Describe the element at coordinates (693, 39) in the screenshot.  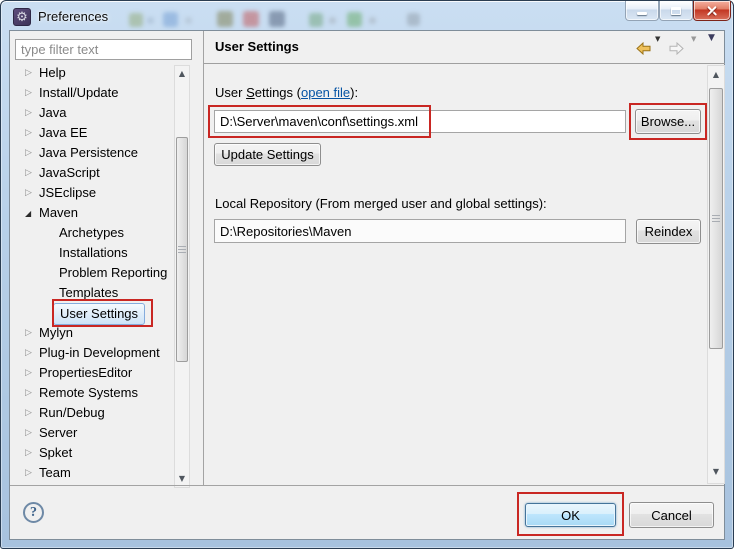
I see `forward-history-dropdown-icon: ▼` at that location.